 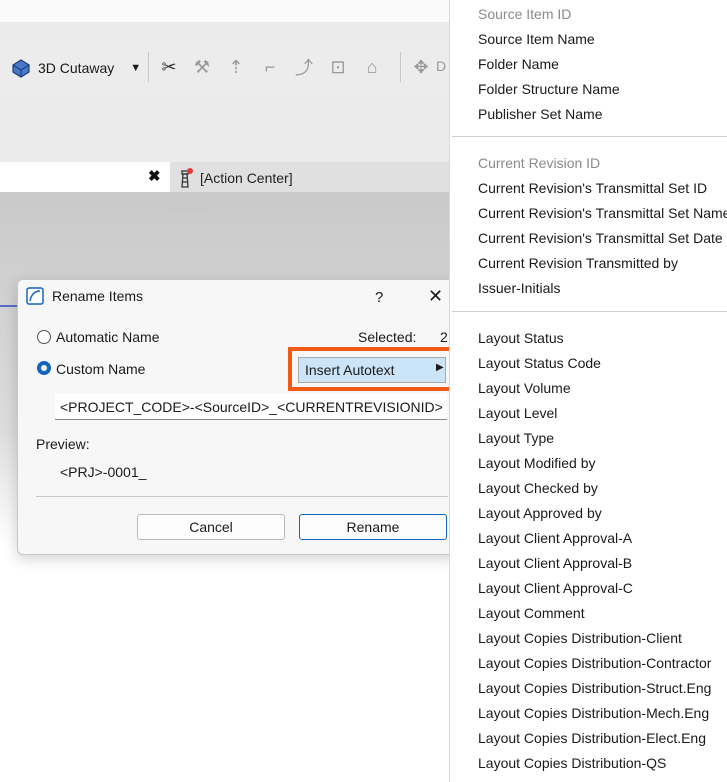 I want to click on rename-label: Rename, so click(x=373, y=527).